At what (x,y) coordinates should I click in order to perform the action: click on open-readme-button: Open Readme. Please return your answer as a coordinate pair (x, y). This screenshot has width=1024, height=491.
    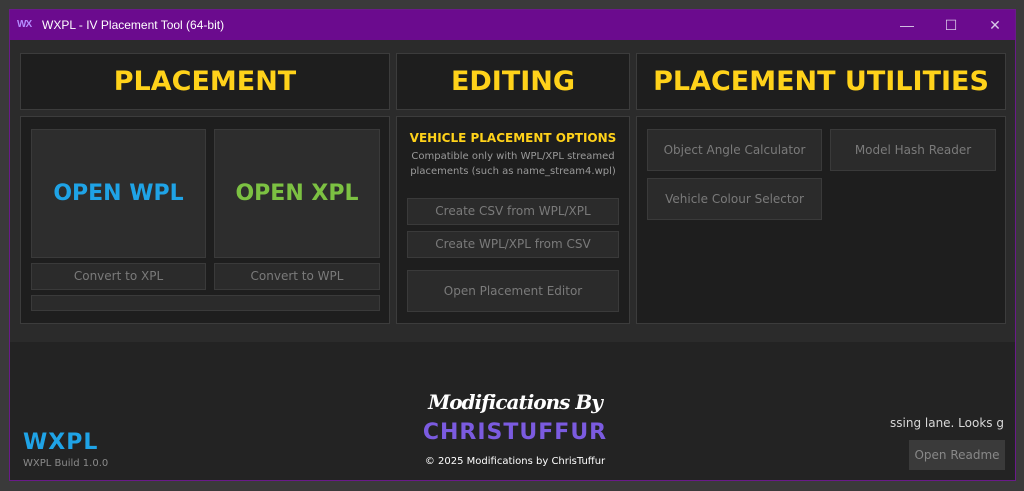
    Looking at the image, I should click on (957, 455).